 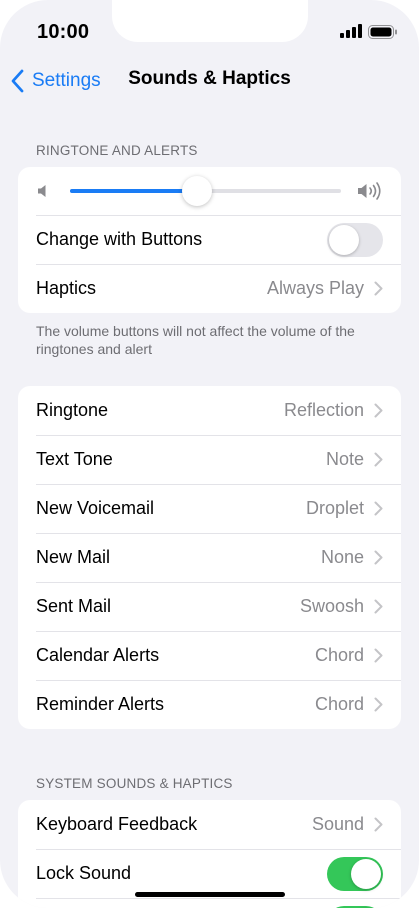 What do you see at coordinates (209, 508) in the screenshot?
I see `tone-row-new-voicemail: New Voicemail Droplet` at bounding box center [209, 508].